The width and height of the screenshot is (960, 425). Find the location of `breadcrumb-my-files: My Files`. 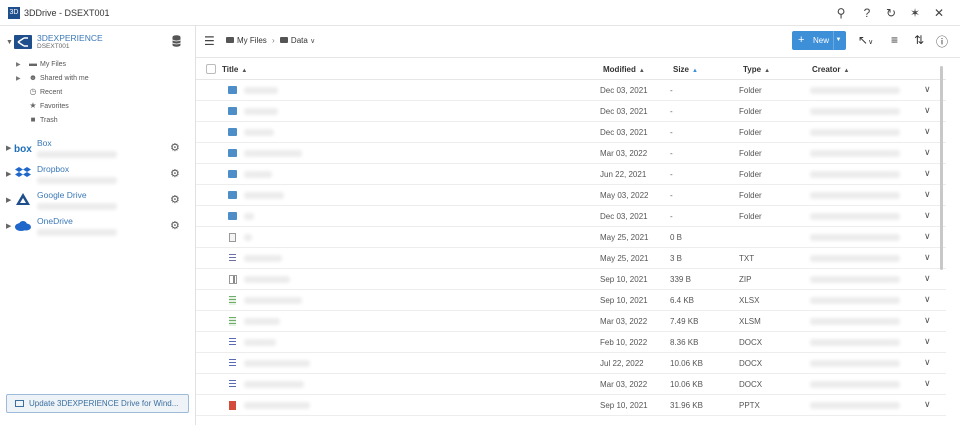

breadcrumb-my-files: My Files is located at coordinates (252, 40).